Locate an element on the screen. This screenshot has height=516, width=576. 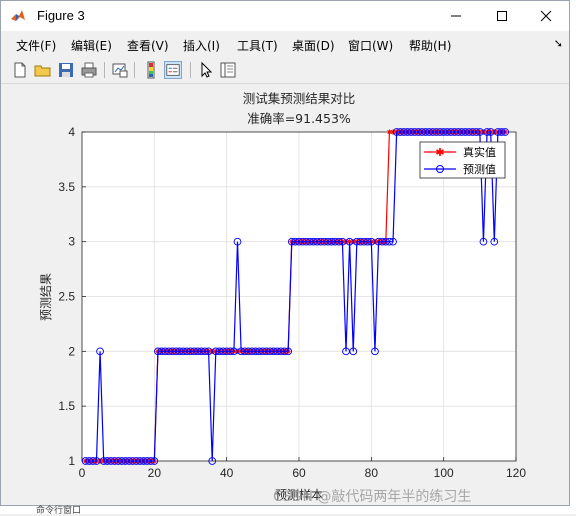
background-command-window: 命令行窗口 is located at coordinates (288, 511).